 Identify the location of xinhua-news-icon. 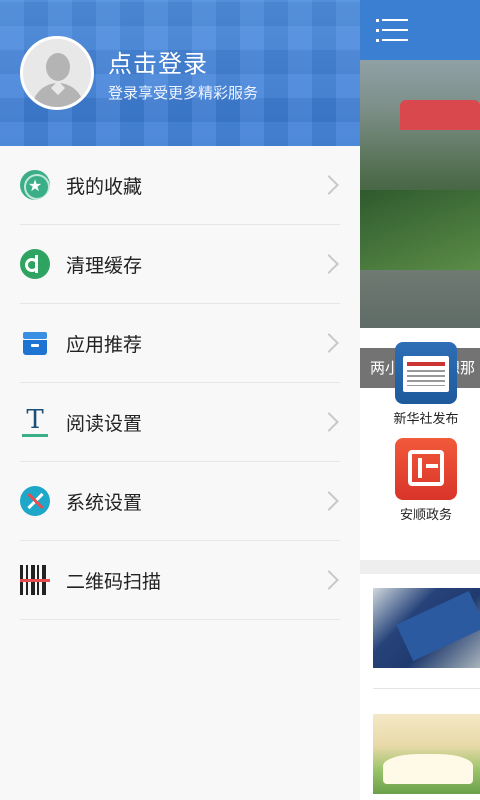
(426, 373).